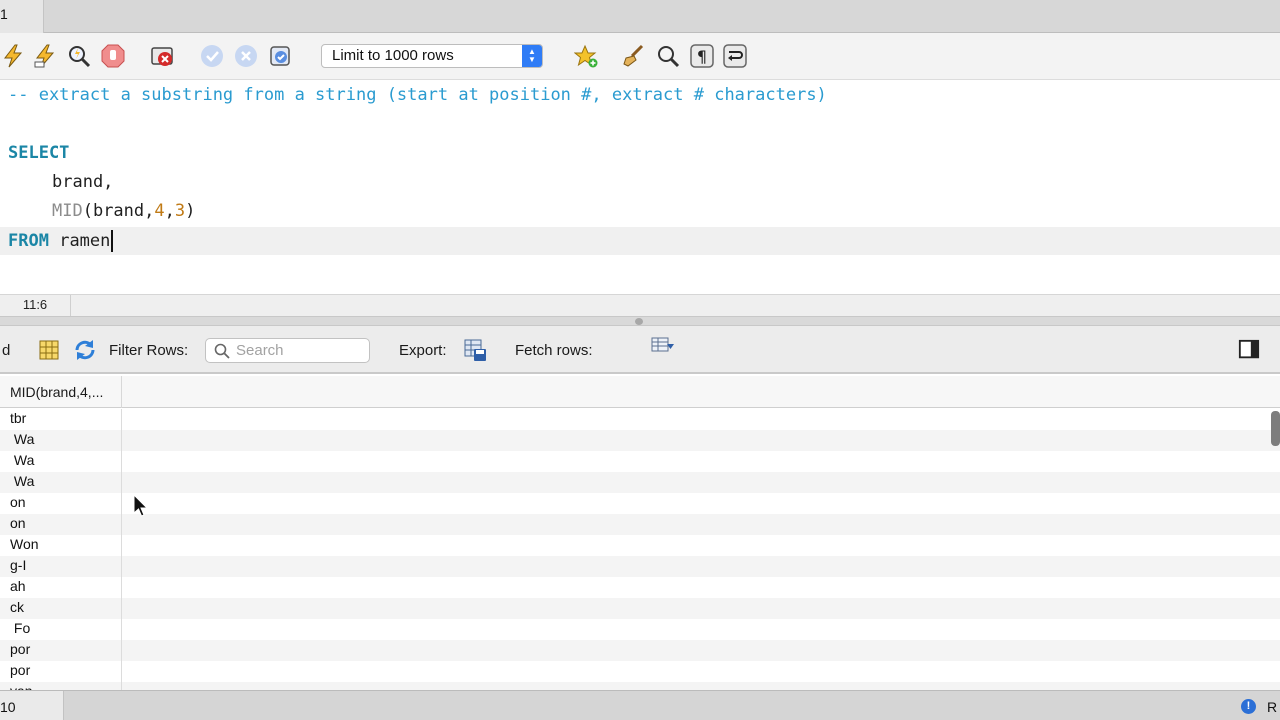  What do you see at coordinates (1275, 428) in the screenshot?
I see `grid-scrollbar` at bounding box center [1275, 428].